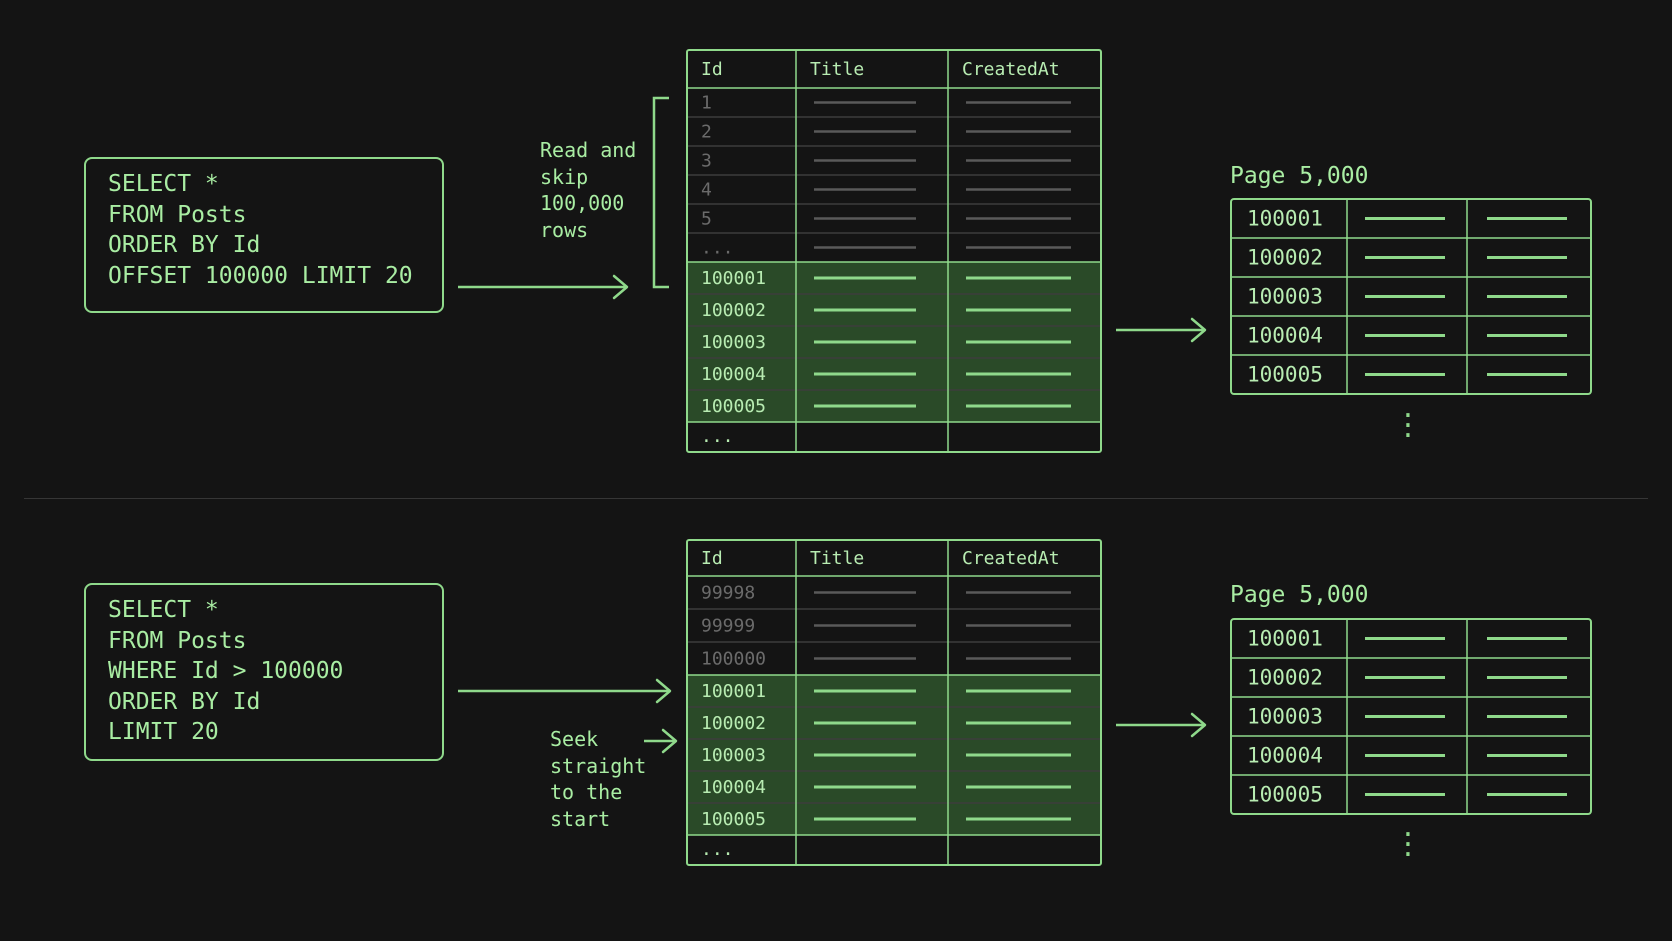  What do you see at coordinates (706, 161) in the screenshot?
I see `skipped-row-id: 3` at bounding box center [706, 161].